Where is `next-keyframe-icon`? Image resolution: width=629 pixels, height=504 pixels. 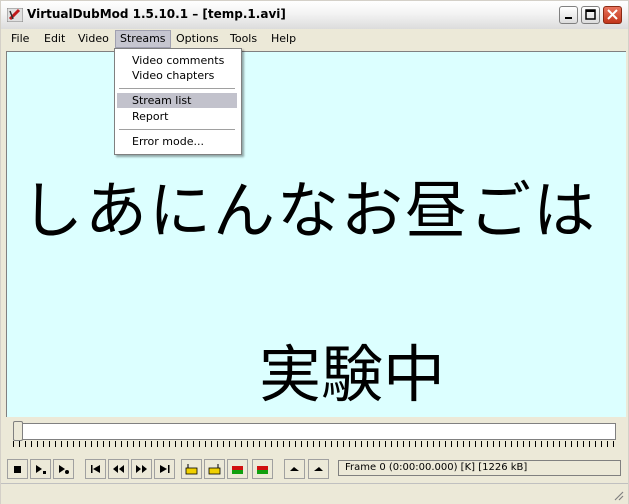
next-keyframe-icon is located at coordinates (214, 469).